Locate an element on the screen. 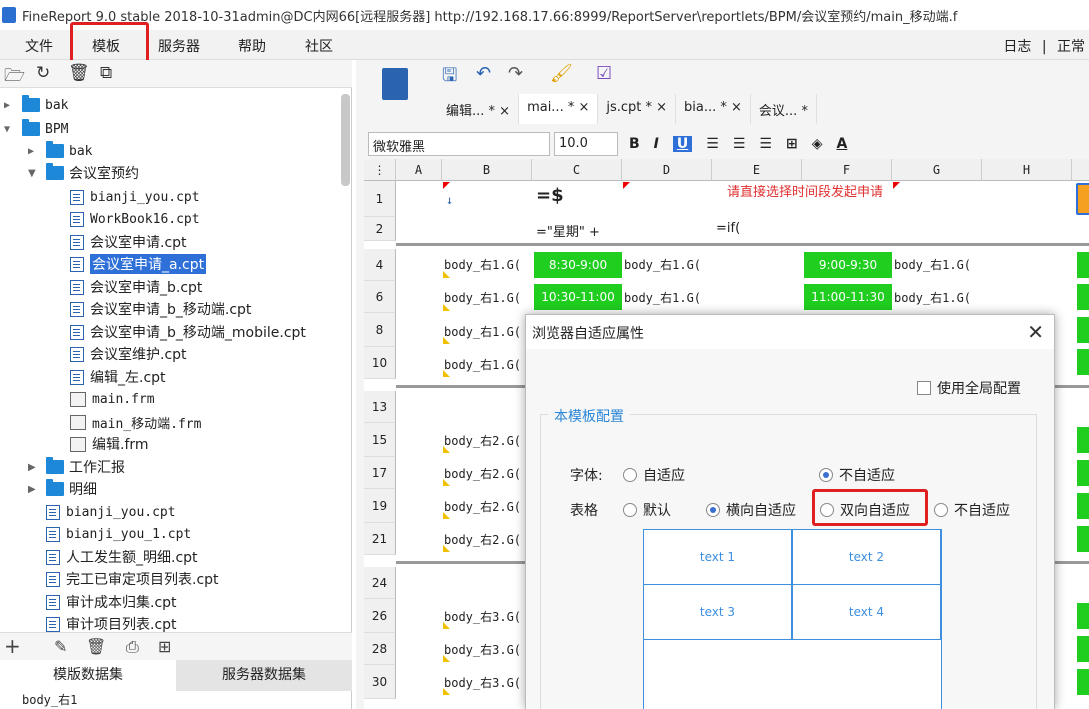 The height and width of the screenshot is (709, 1089). preview-icon: ⎙ is located at coordinates (132, 647).